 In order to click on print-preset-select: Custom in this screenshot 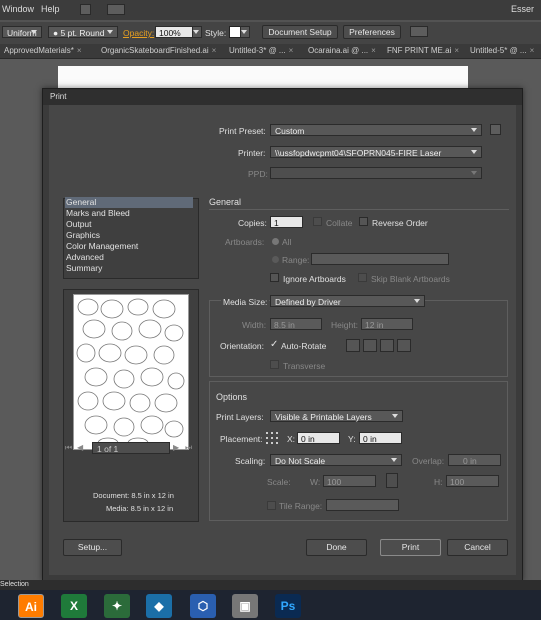, I will do `click(376, 130)`.